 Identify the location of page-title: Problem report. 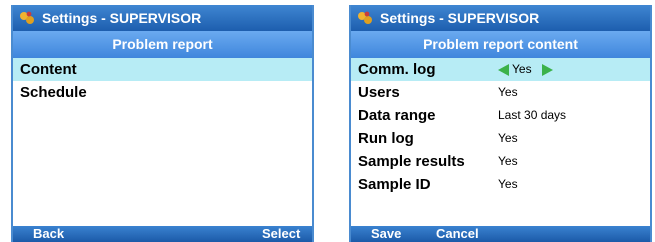
(162, 44).